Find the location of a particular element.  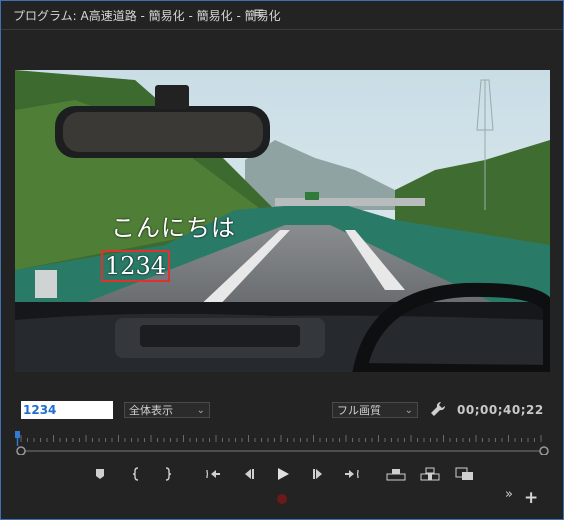

monitor-controls: 全体表示 ⌄ フル画質 ⌄ 00;00;40;22 is located at coordinates (282, 411).